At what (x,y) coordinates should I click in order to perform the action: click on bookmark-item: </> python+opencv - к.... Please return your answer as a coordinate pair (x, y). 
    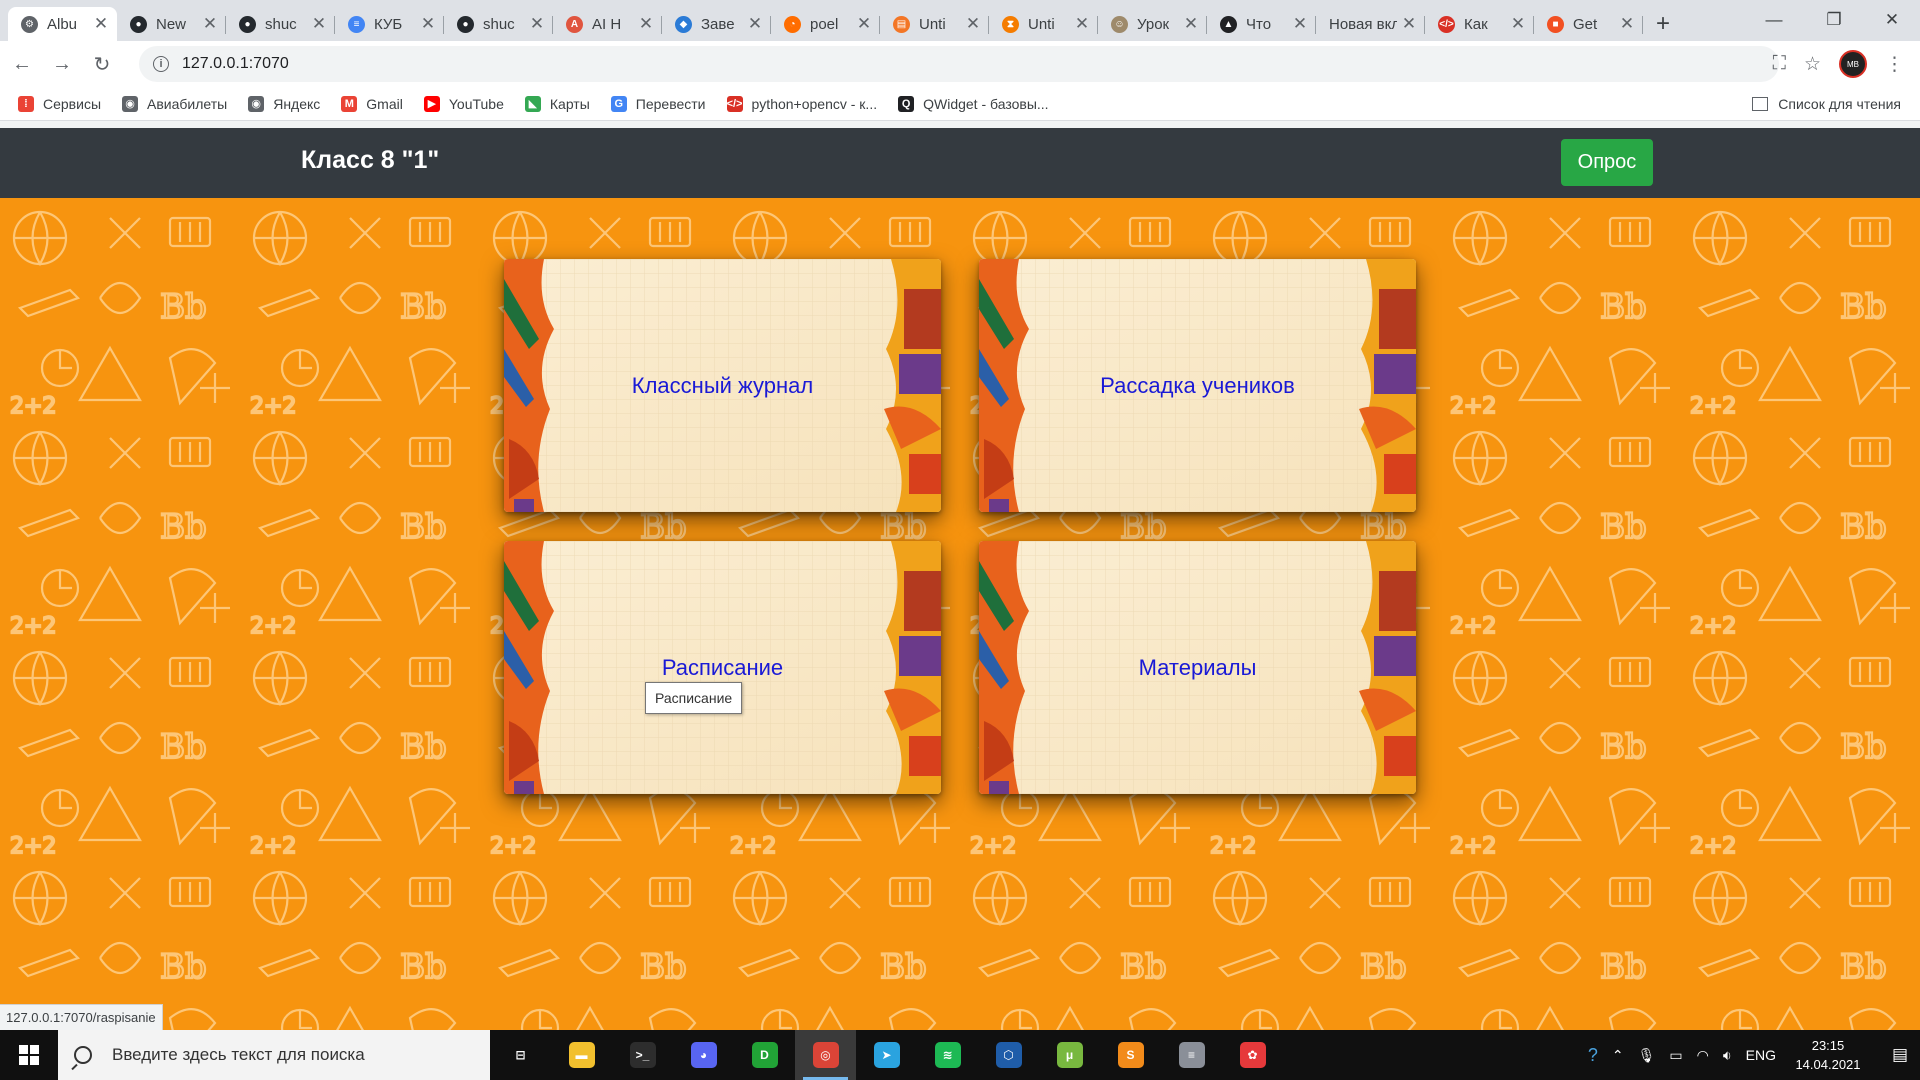
    Looking at the image, I should click on (801, 103).